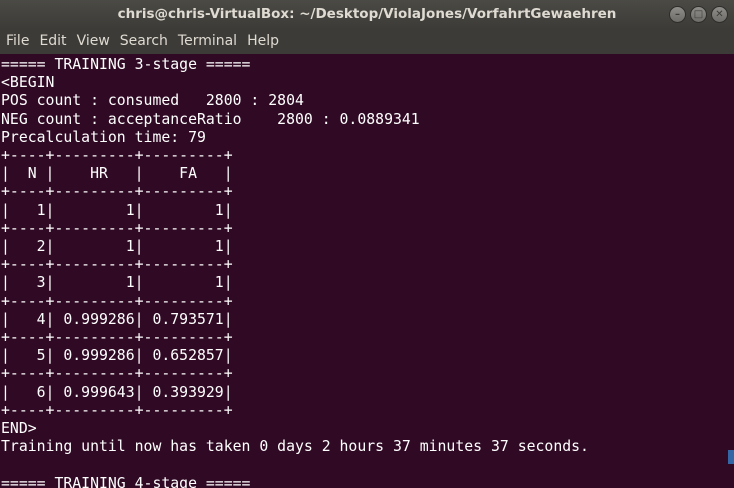 The image size is (734, 488). I want to click on scrollbar-thumb, so click(731, 457).